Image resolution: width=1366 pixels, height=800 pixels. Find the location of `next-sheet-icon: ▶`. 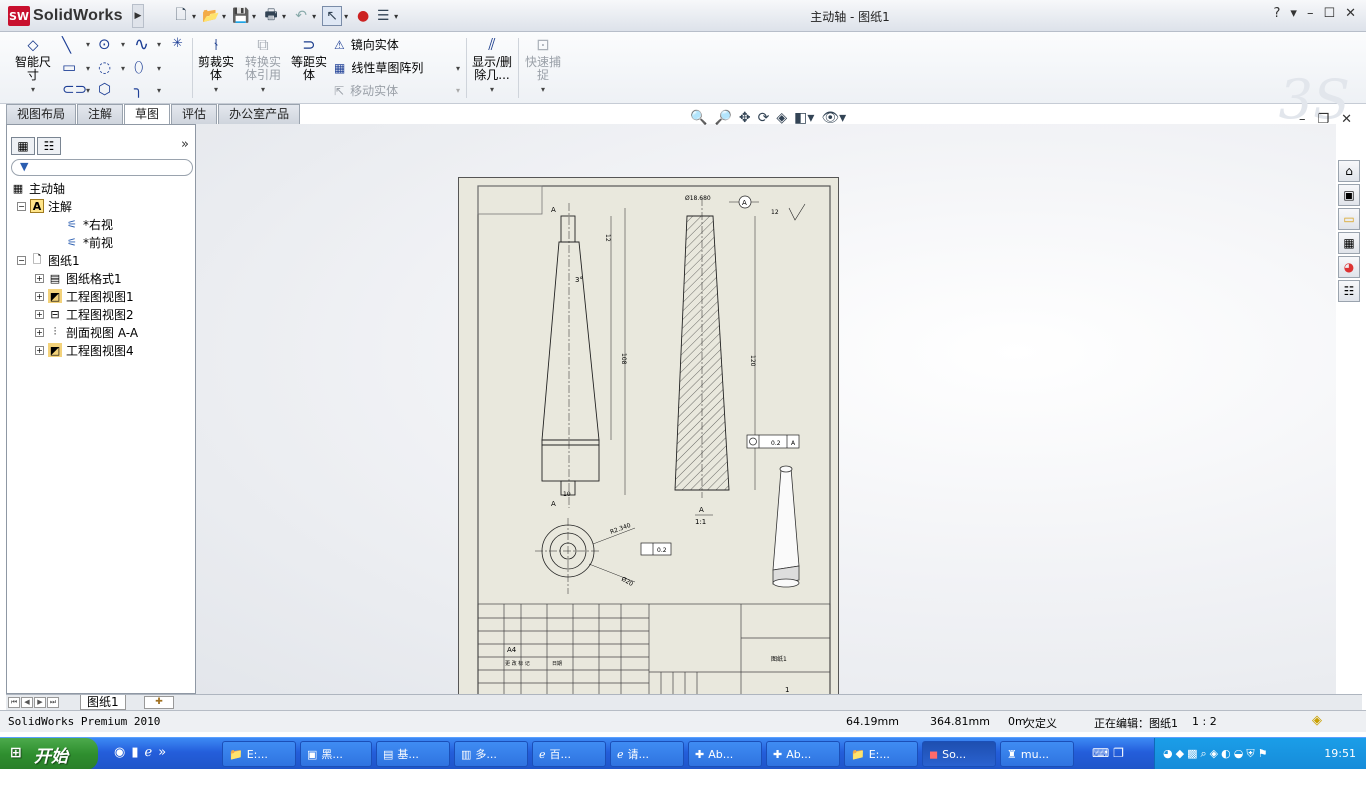

next-sheet-icon: ▶ is located at coordinates (40, 702).